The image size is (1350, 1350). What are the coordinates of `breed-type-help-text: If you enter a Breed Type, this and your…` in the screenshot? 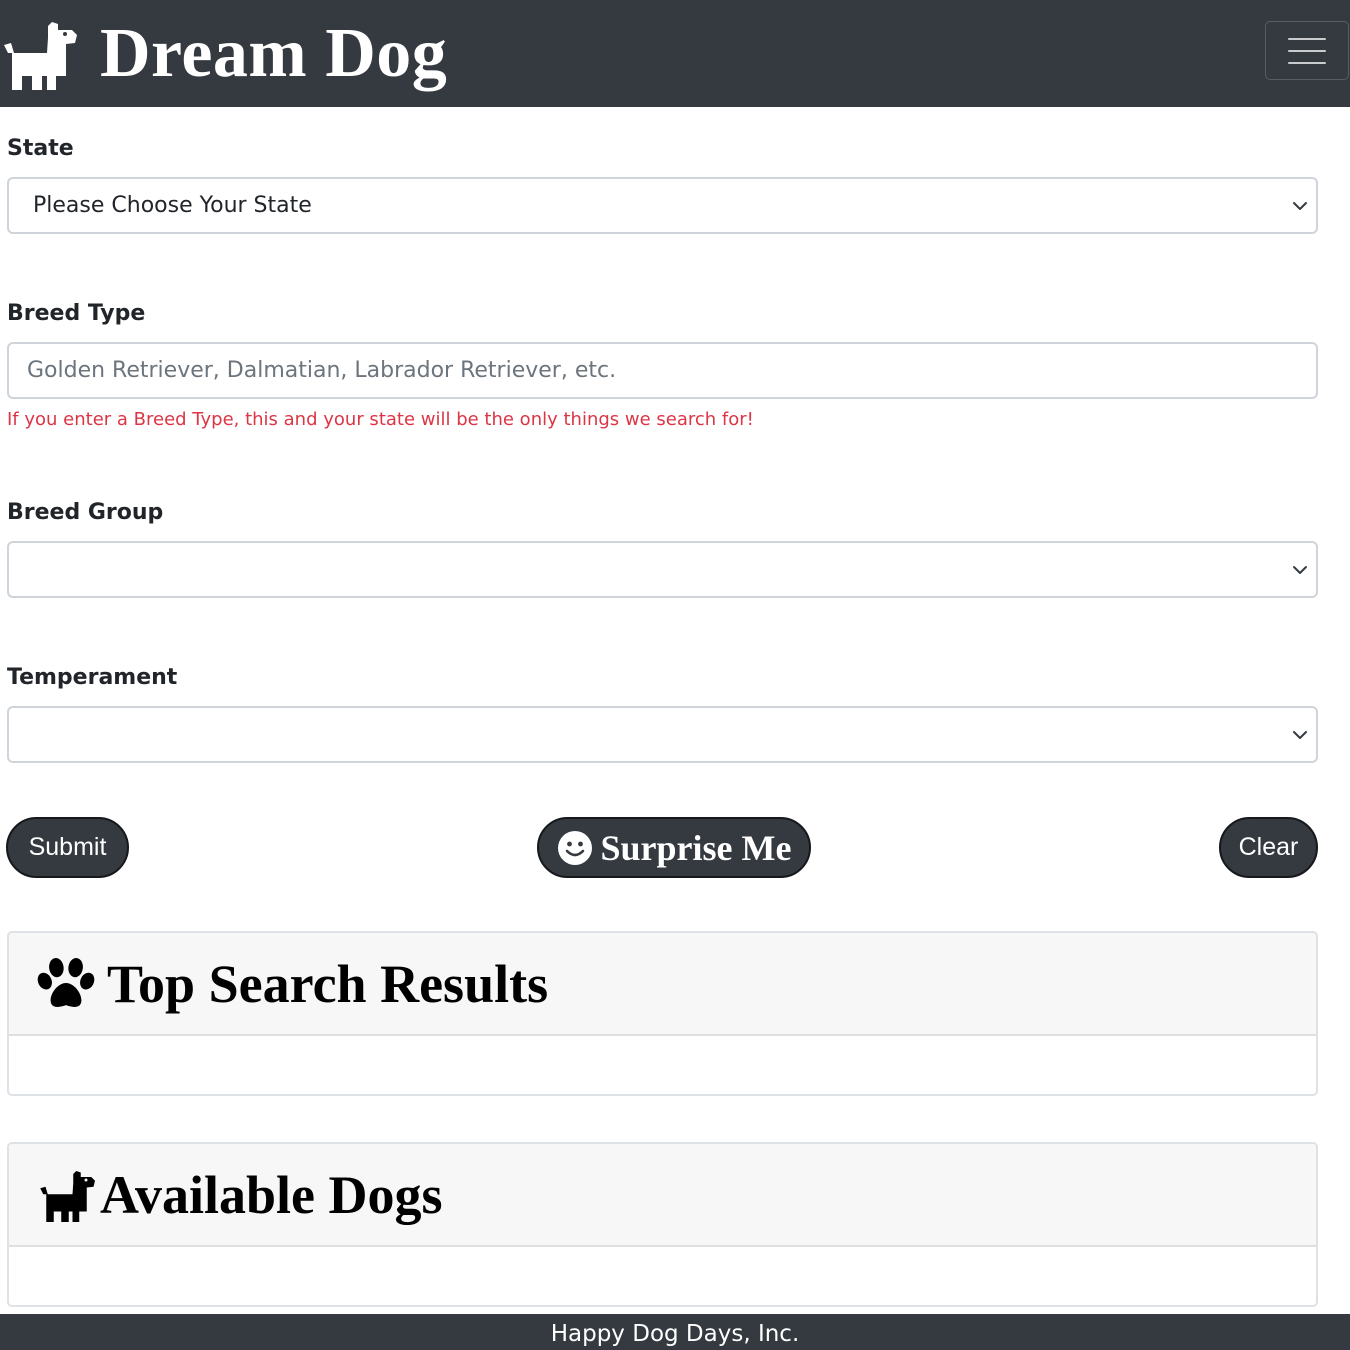 It's located at (380, 419).